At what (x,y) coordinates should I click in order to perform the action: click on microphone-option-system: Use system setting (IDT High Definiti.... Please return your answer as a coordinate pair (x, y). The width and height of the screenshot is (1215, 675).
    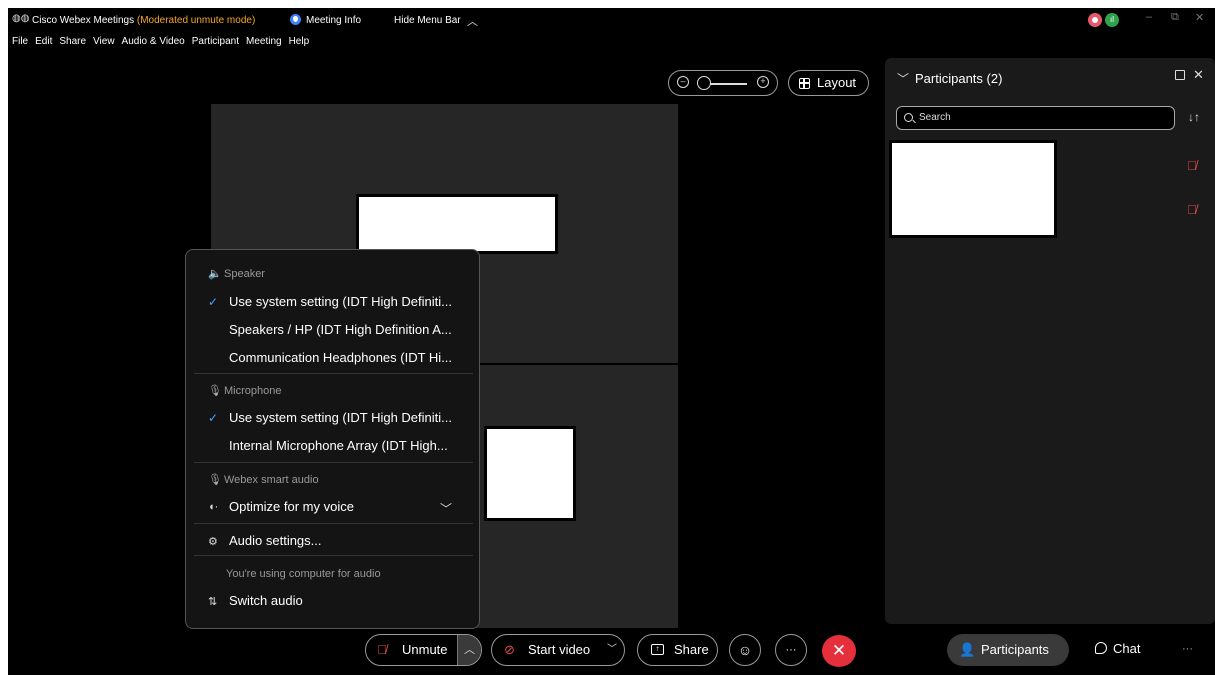
    Looking at the image, I should click on (340, 417).